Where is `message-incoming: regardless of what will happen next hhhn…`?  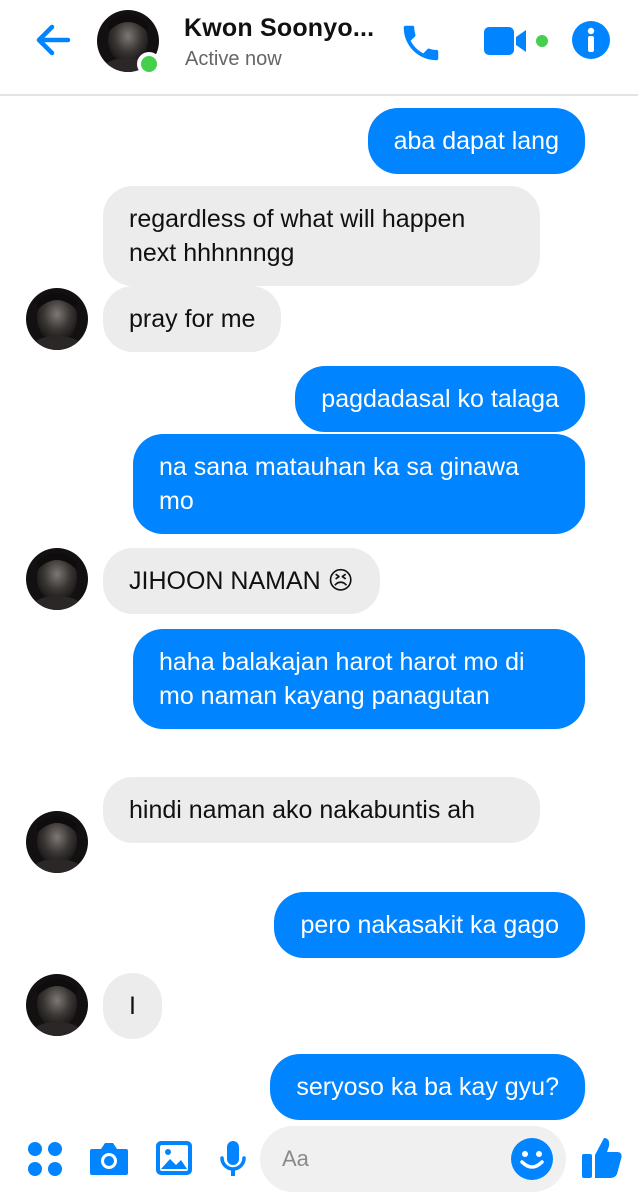 message-incoming: regardless of what will happen next hhhn… is located at coordinates (321, 236).